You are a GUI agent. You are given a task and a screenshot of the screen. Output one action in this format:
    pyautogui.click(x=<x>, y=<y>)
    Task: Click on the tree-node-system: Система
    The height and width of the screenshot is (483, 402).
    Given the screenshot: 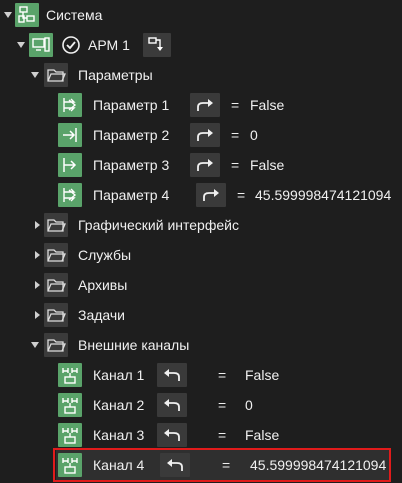 What is the action you would take?
    pyautogui.click(x=201, y=15)
    